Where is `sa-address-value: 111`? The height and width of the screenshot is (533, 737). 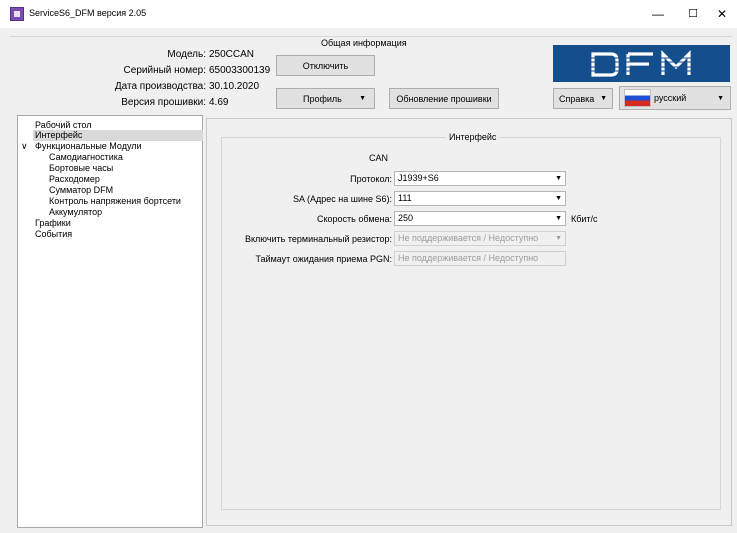 sa-address-value: 111 is located at coordinates (405, 198).